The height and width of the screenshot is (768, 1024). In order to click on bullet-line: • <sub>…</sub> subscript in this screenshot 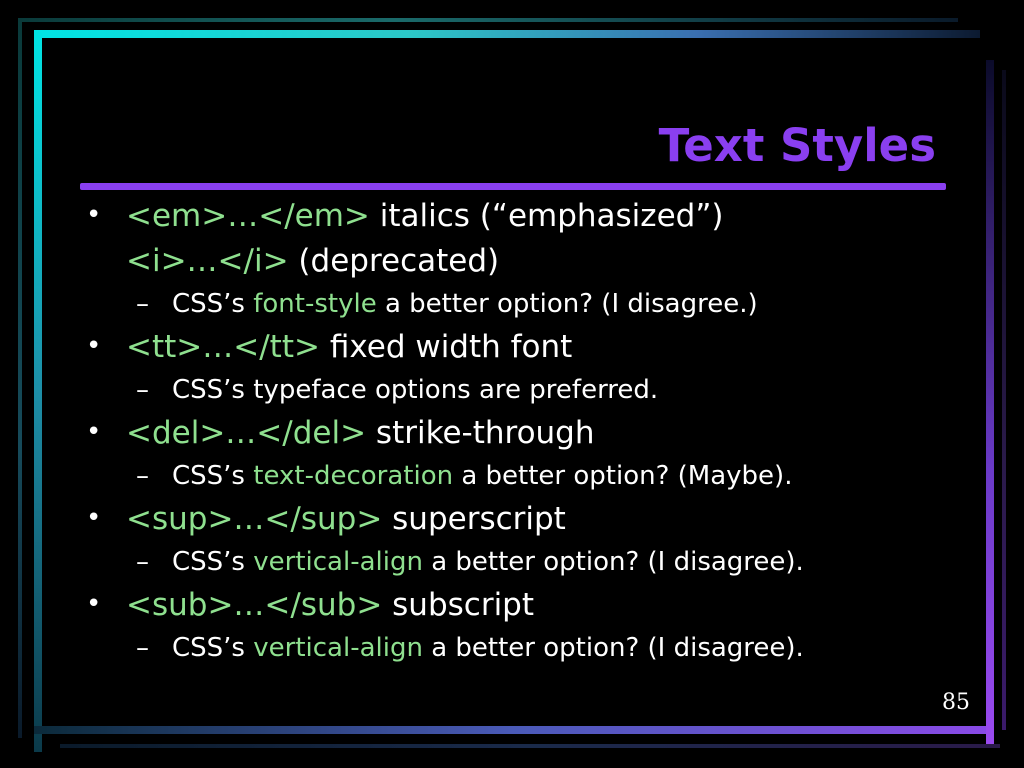, I will do `click(524, 605)`.